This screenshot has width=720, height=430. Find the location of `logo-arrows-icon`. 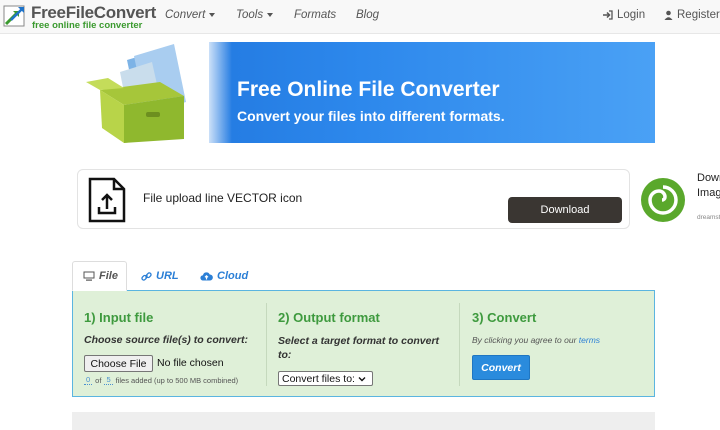

logo-arrows-icon is located at coordinates (14, 16).